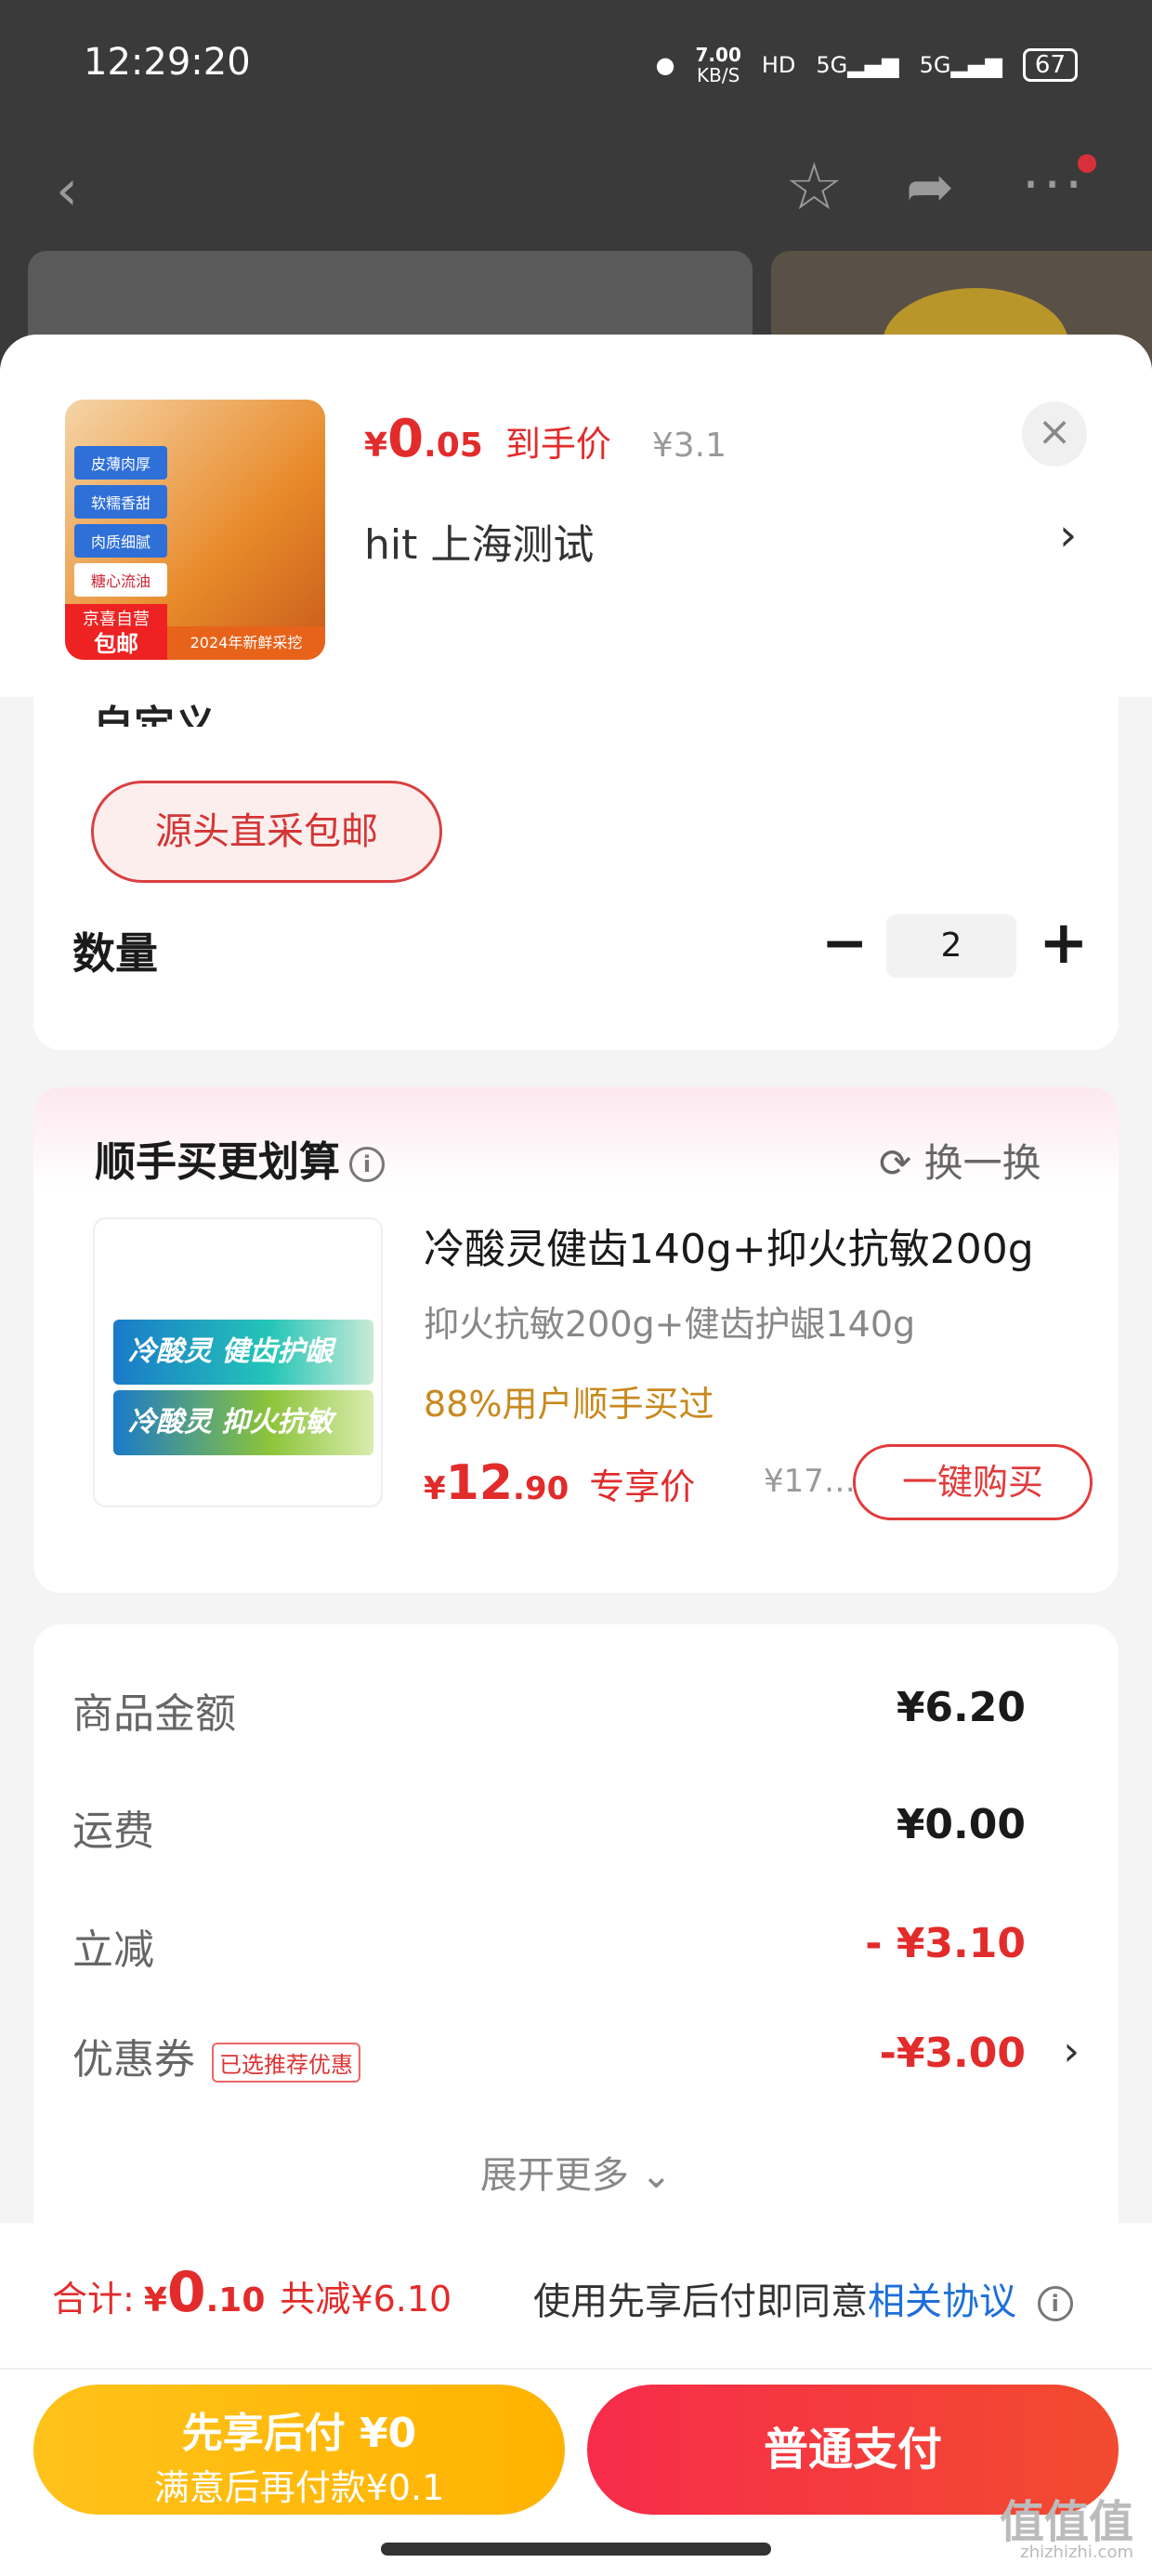 The image size is (1152, 2576). Describe the element at coordinates (299, 2433) in the screenshot. I see `pay-later-title: 先享后付 ¥0` at that location.